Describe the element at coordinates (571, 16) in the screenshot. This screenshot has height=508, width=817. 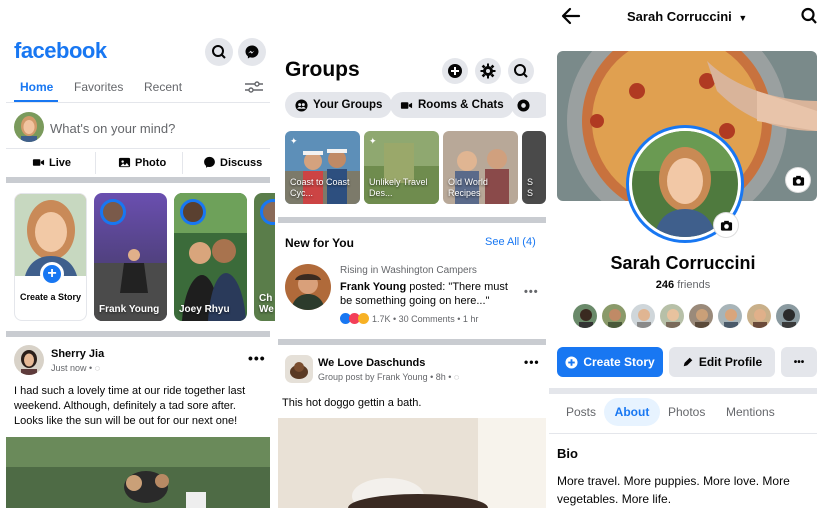
I see `back-button` at that location.